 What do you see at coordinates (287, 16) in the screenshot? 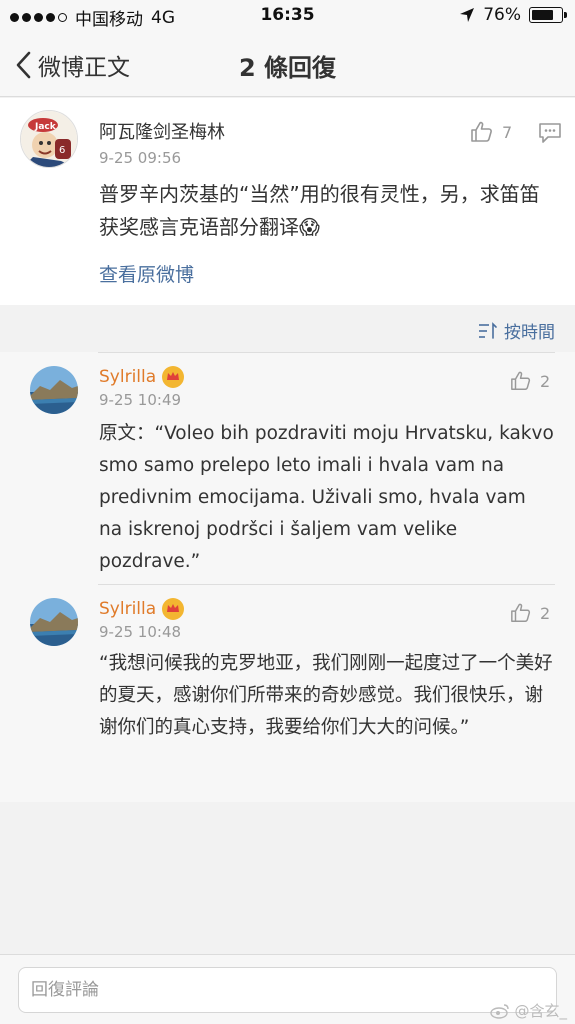
I see `status-bar: 中国移动 4G 16:35 76%` at bounding box center [287, 16].